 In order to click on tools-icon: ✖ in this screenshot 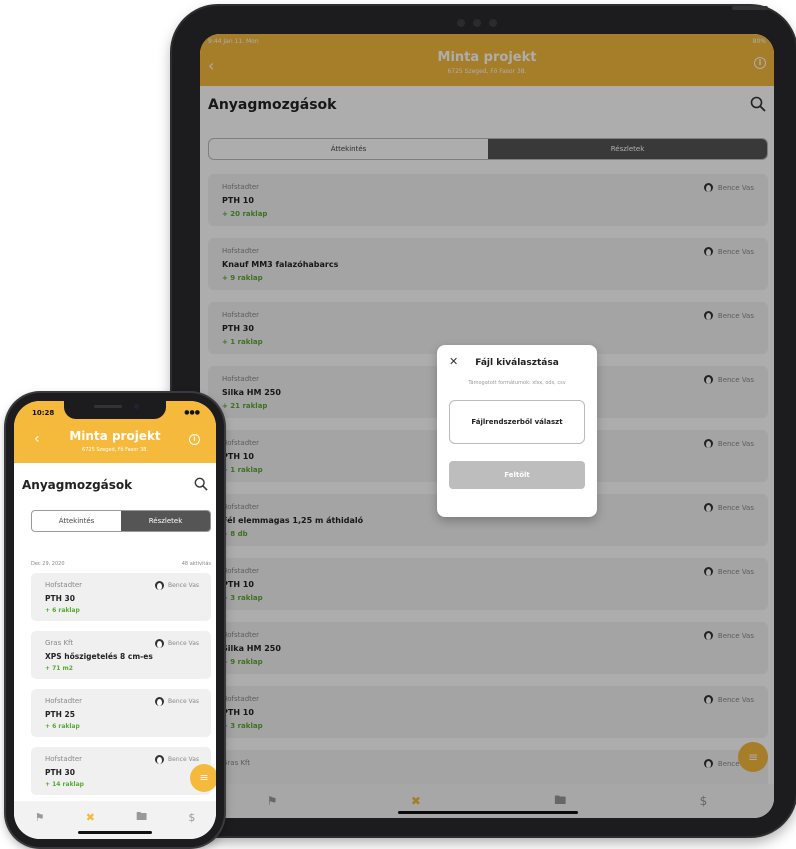, I will do `click(90, 817)`.